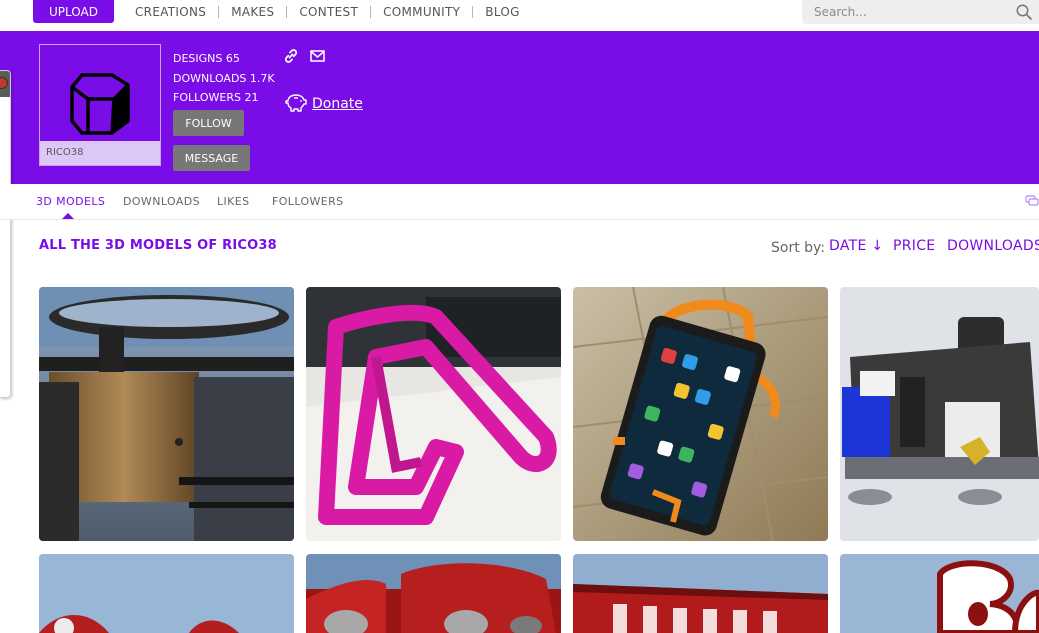 The image size is (1039, 633). I want to click on link-icon, so click(291, 56).